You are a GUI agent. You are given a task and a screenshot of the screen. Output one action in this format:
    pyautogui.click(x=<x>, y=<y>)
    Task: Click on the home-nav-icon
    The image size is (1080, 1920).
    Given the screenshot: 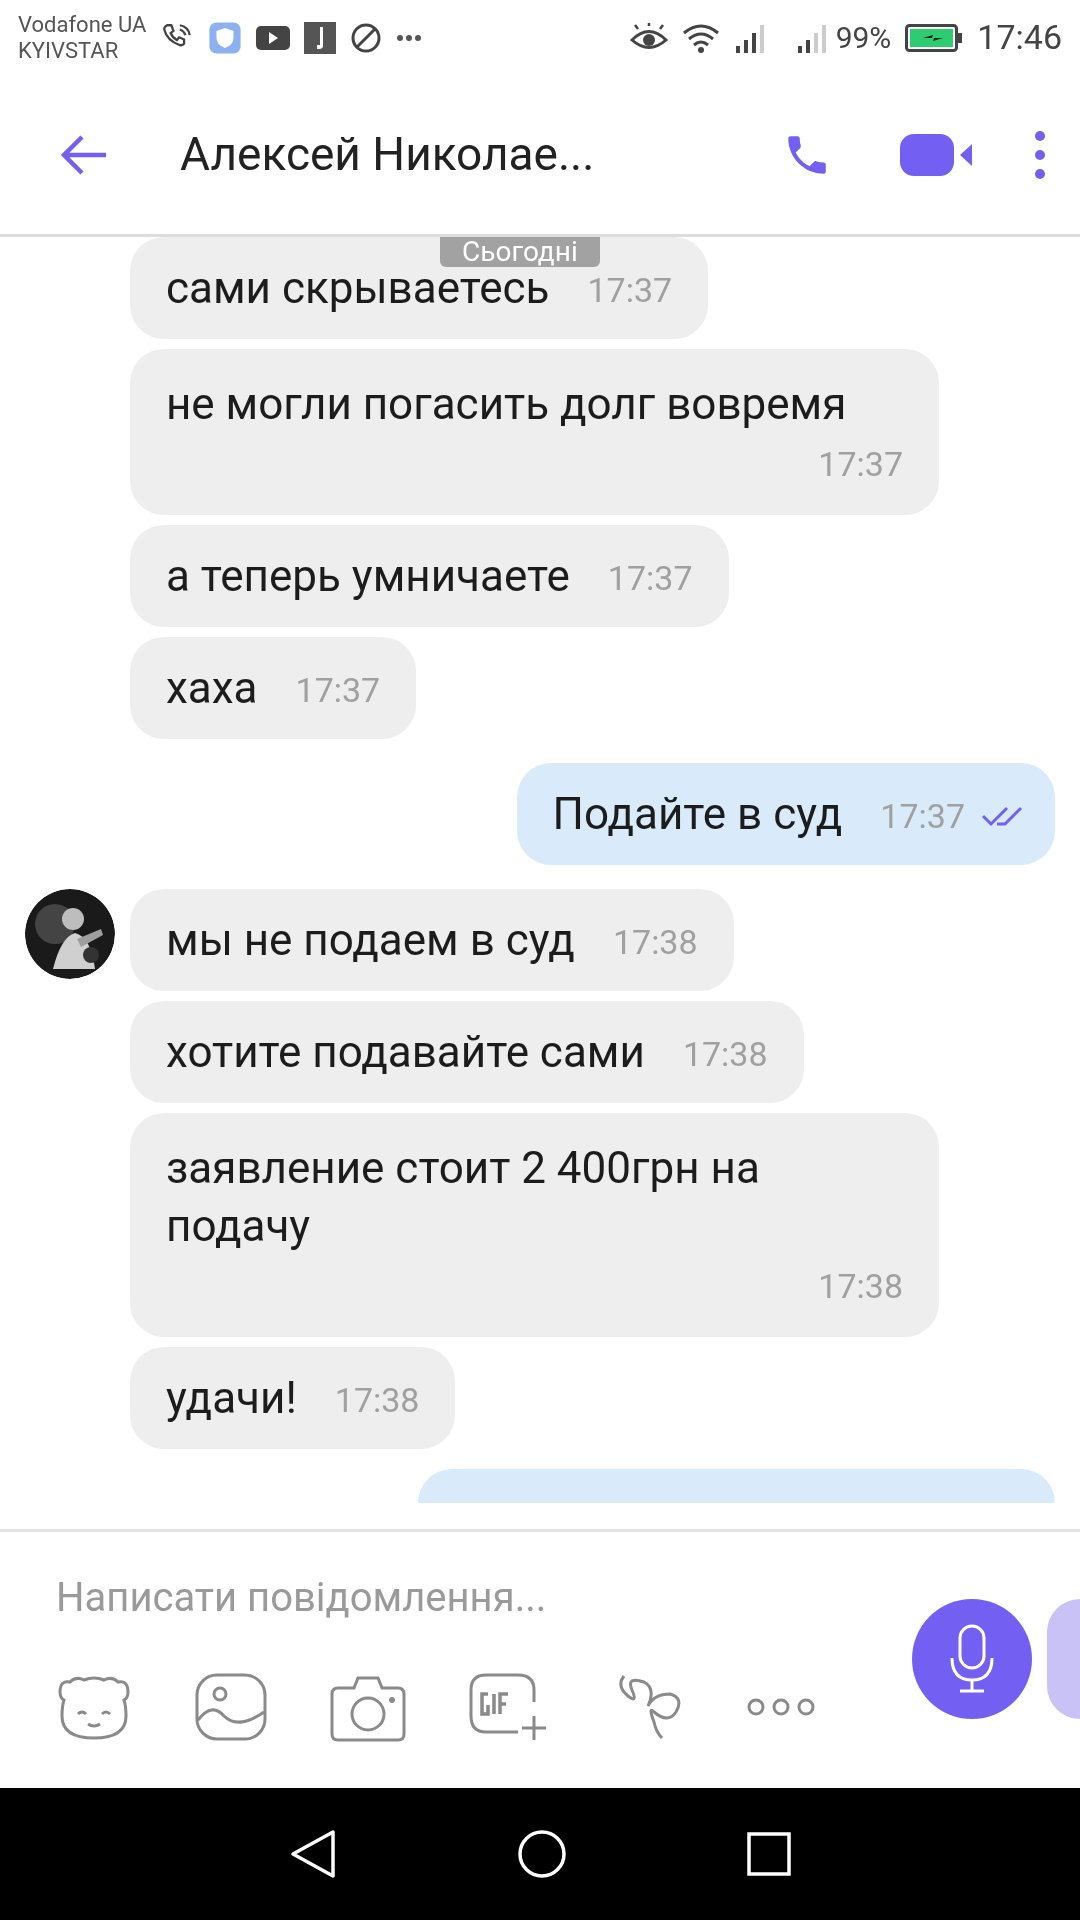 What is the action you would take?
    pyautogui.click(x=542, y=1854)
    